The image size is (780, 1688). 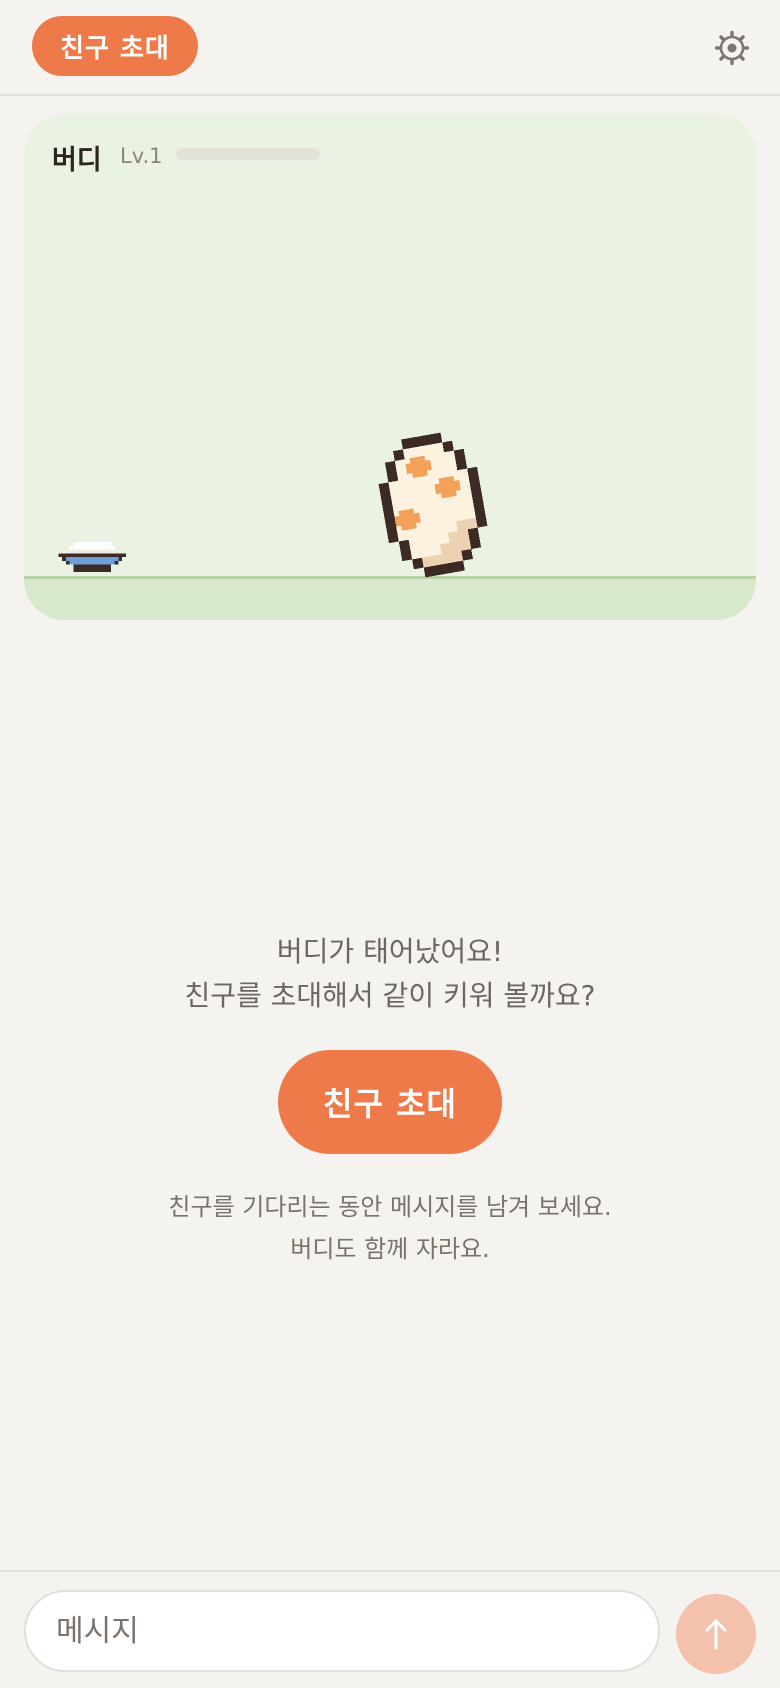 What do you see at coordinates (390, 1207) in the screenshot?
I see `waiting-hint-line1: 친구를 기다리는 동안 메시지를 남겨 보세요.` at bounding box center [390, 1207].